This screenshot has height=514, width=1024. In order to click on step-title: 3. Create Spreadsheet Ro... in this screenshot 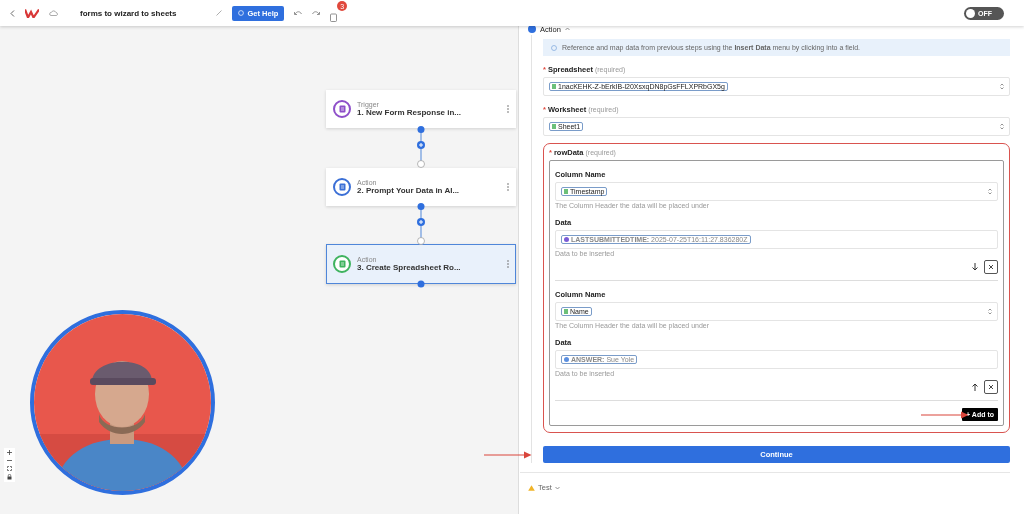, I will do `click(409, 267)`.